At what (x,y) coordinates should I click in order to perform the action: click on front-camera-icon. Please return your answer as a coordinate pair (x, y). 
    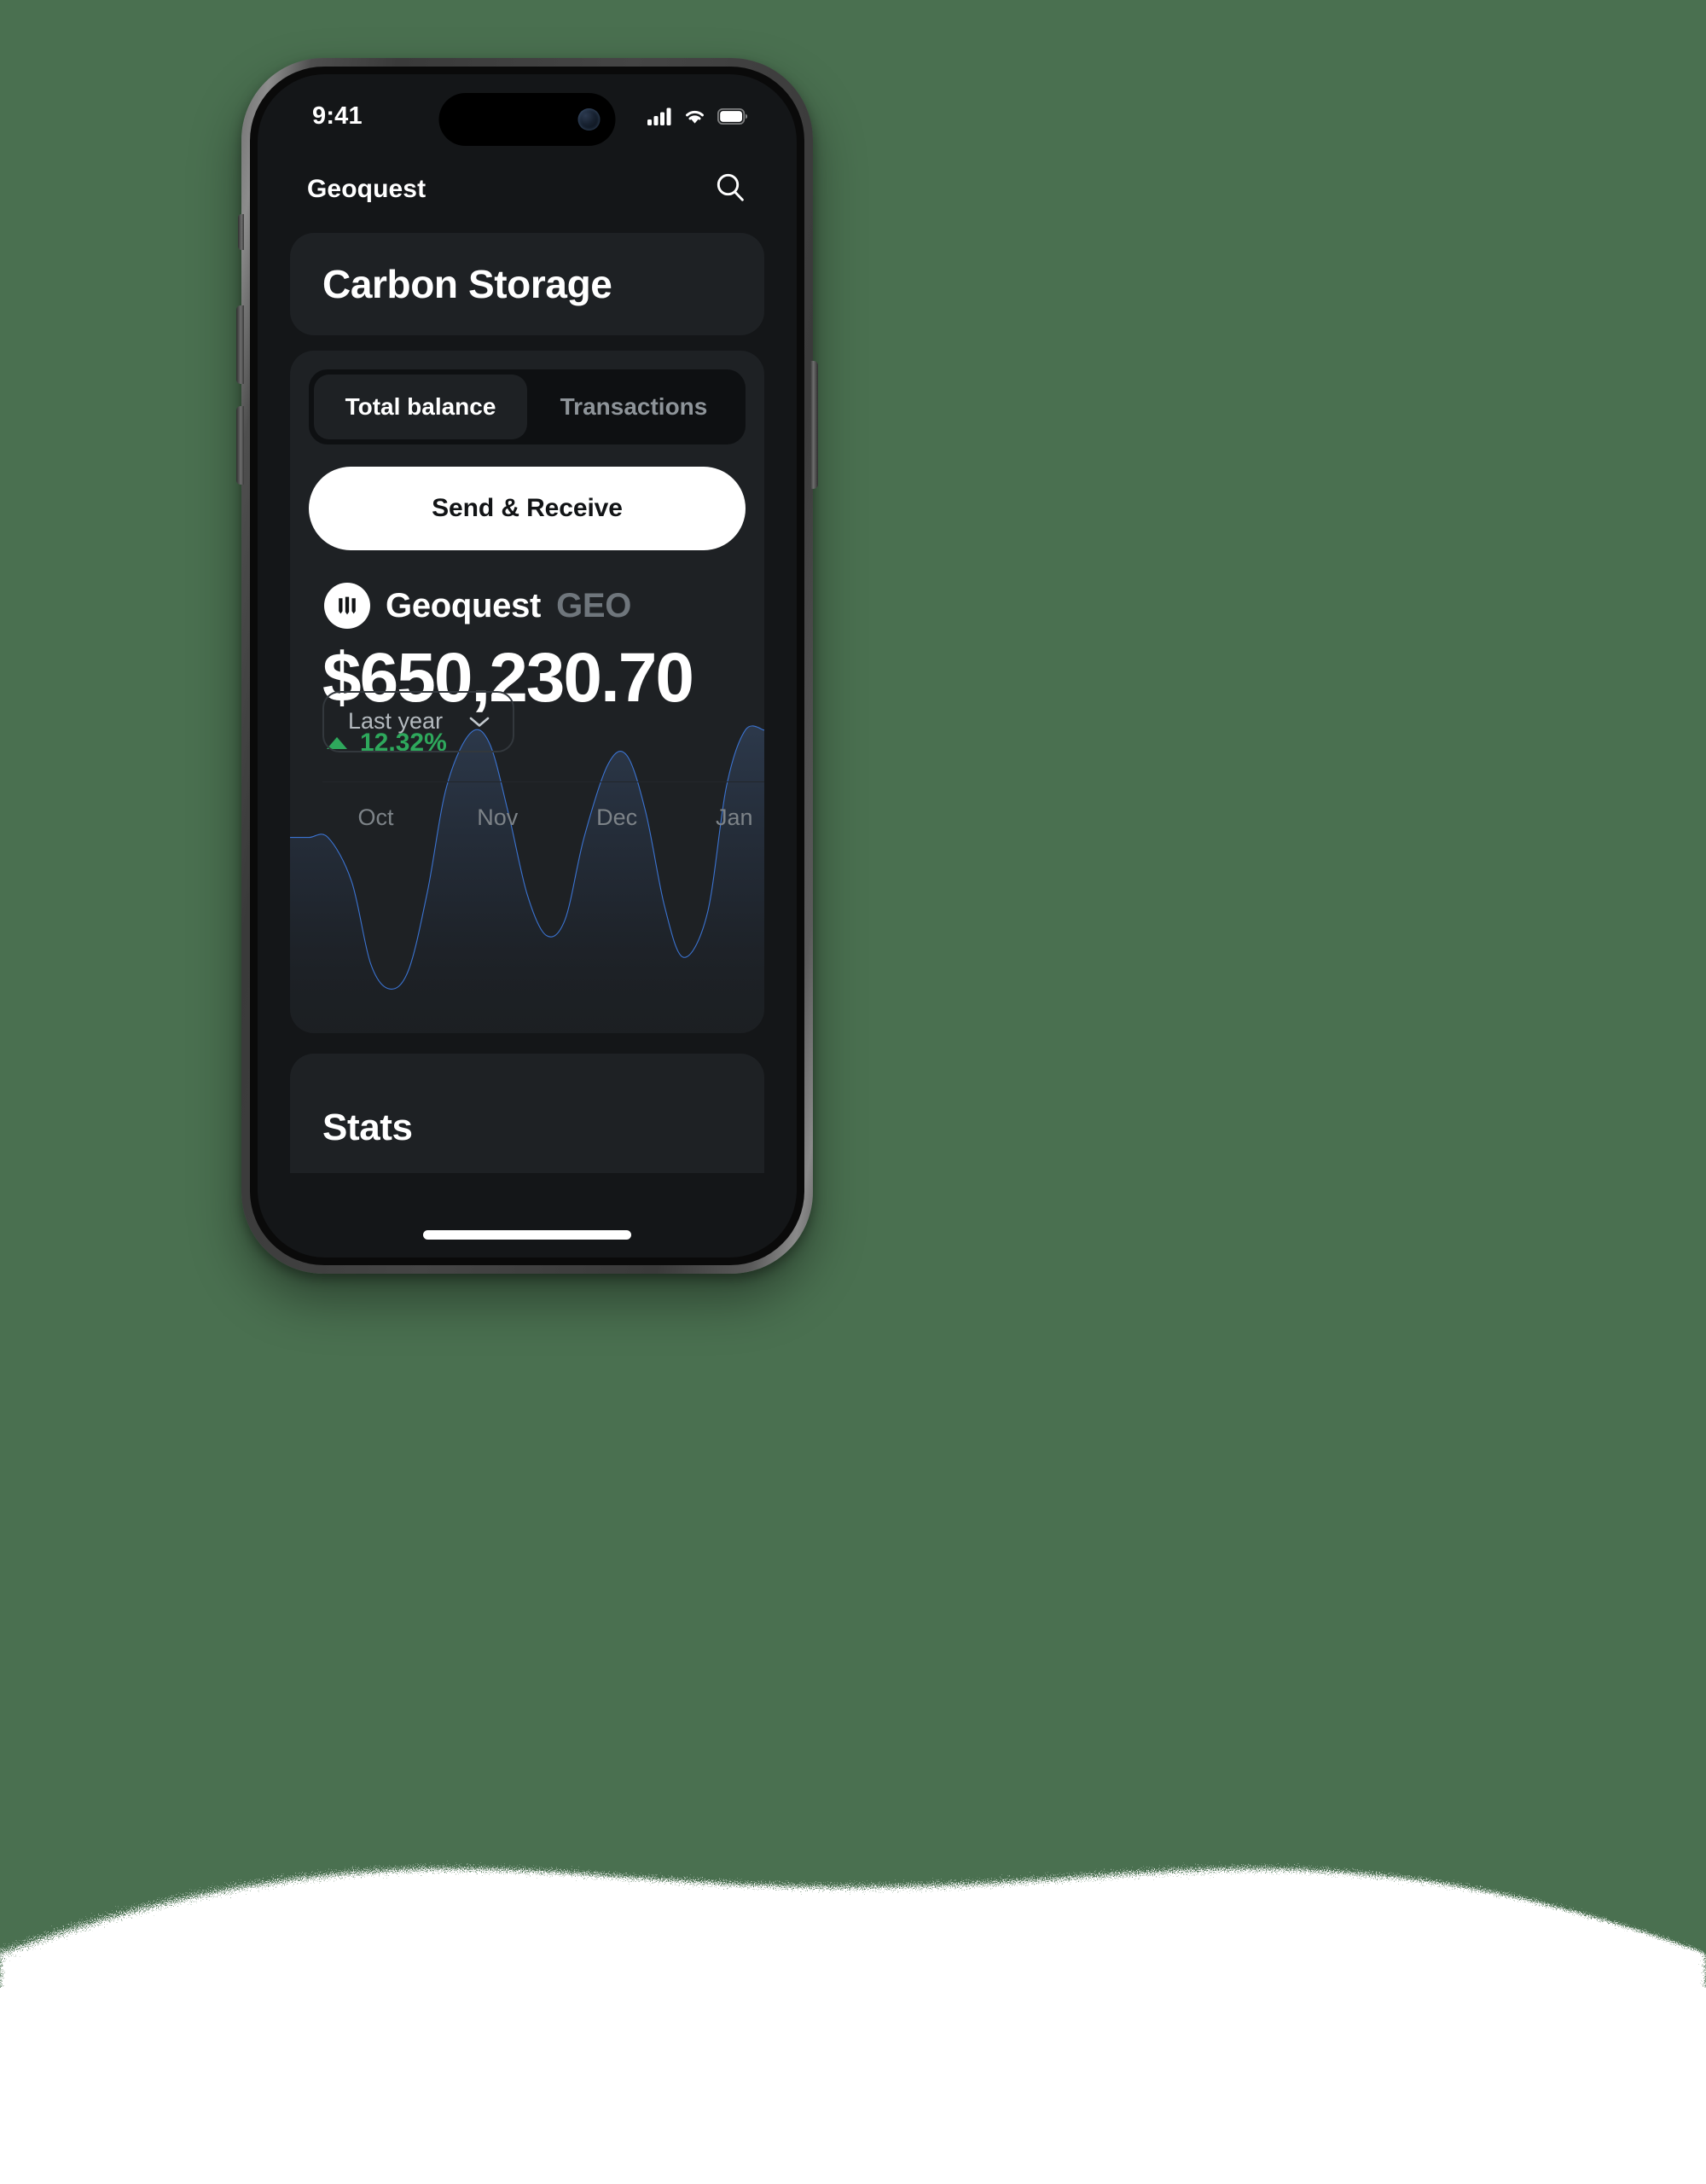
    Looking at the image, I should click on (589, 120).